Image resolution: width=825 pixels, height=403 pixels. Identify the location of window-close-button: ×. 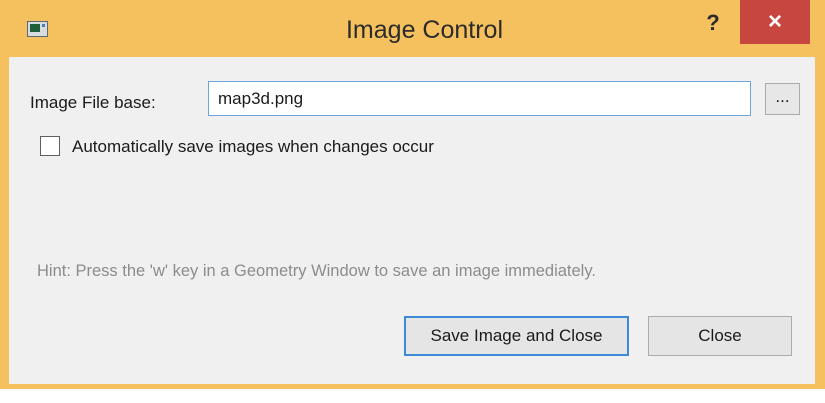
(775, 22).